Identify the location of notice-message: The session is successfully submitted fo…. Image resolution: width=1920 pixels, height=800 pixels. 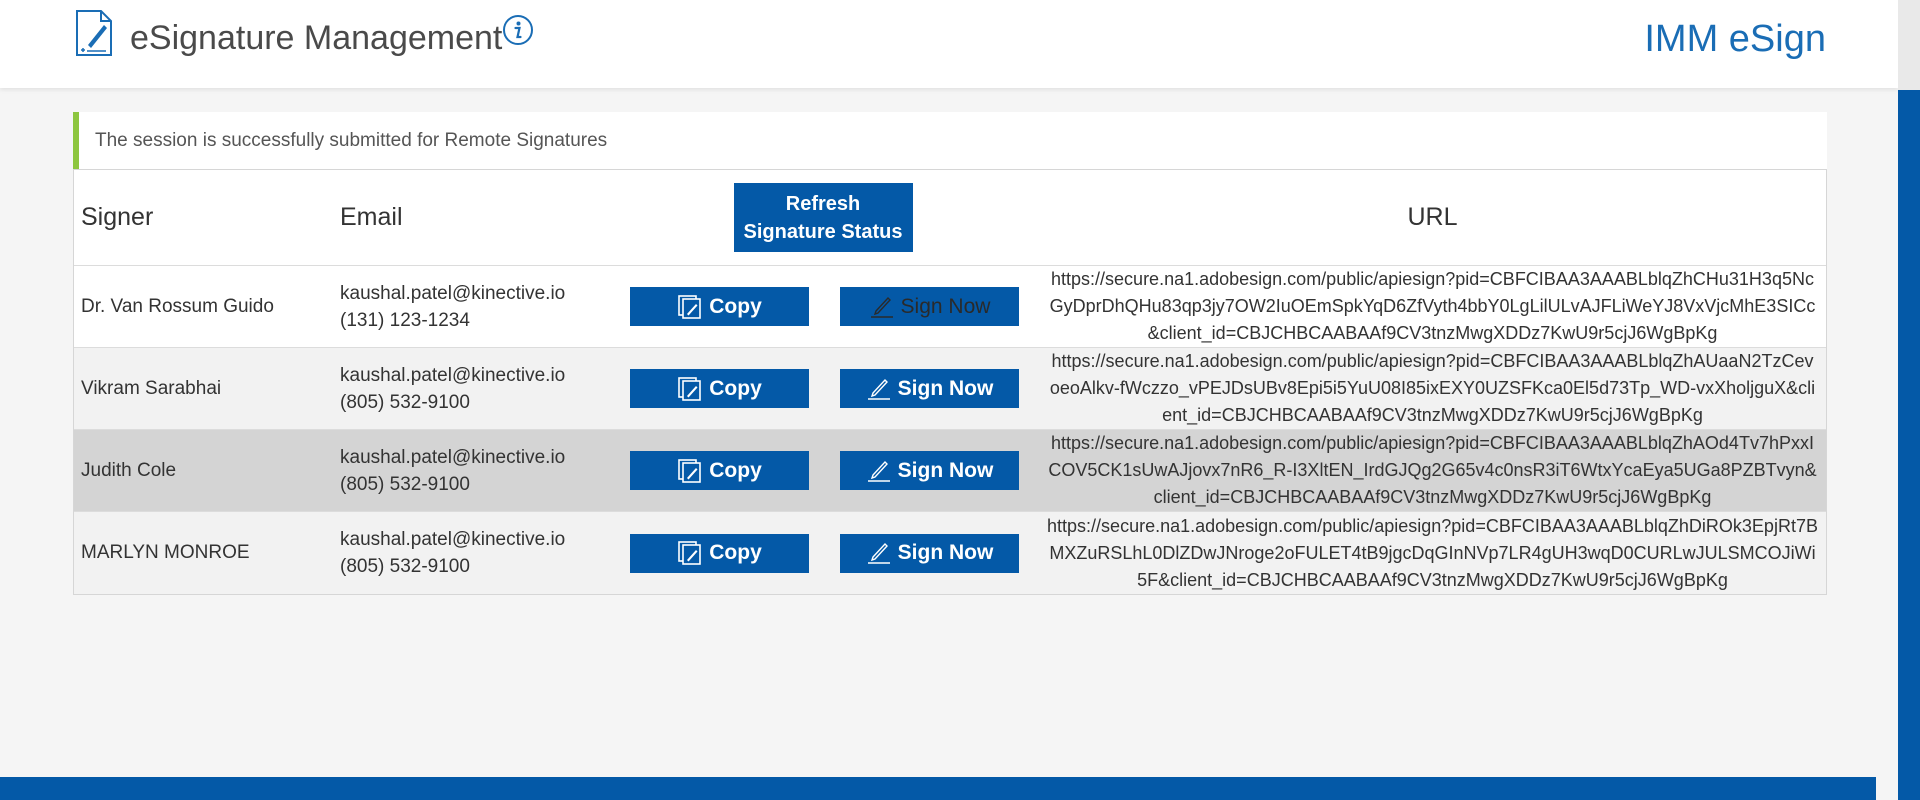
(351, 140).